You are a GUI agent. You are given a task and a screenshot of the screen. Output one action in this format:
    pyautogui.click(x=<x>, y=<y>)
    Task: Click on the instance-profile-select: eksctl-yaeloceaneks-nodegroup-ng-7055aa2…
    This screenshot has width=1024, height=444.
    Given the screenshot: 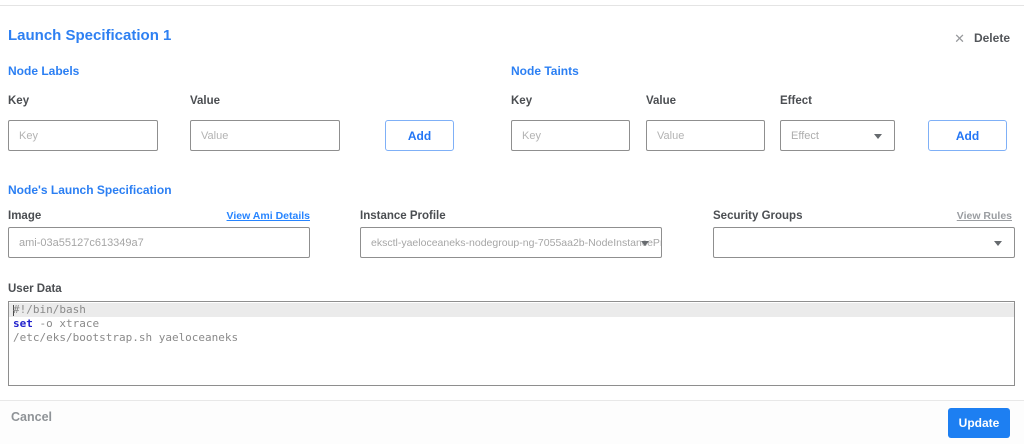 What is the action you would take?
    pyautogui.click(x=511, y=242)
    